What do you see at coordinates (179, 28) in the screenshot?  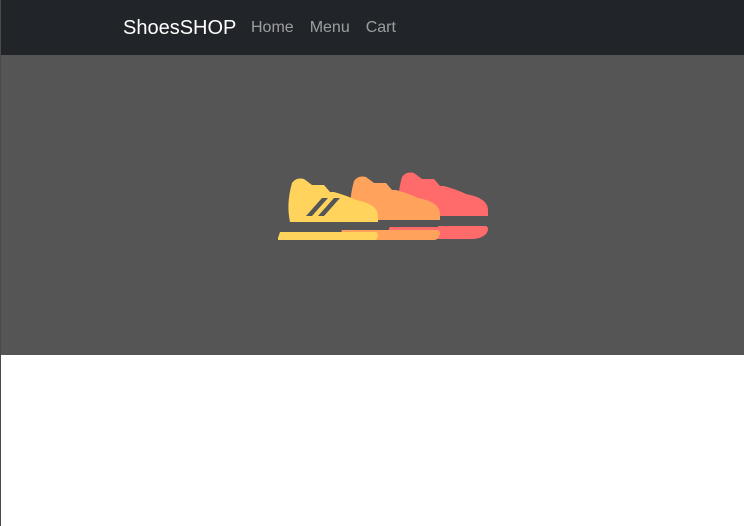 I see `brand-link: ShoesSHOP` at bounding box center [179, 28].